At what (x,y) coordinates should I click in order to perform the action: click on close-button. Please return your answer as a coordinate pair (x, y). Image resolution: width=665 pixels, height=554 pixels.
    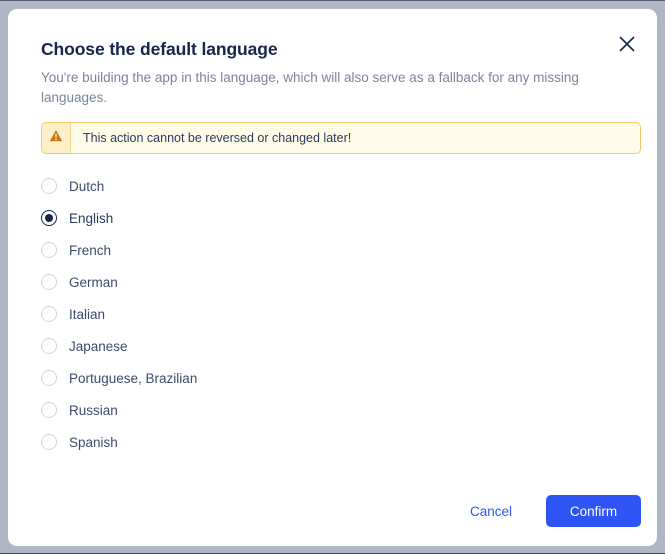
    Looking at the image, I should click on (627, 44).